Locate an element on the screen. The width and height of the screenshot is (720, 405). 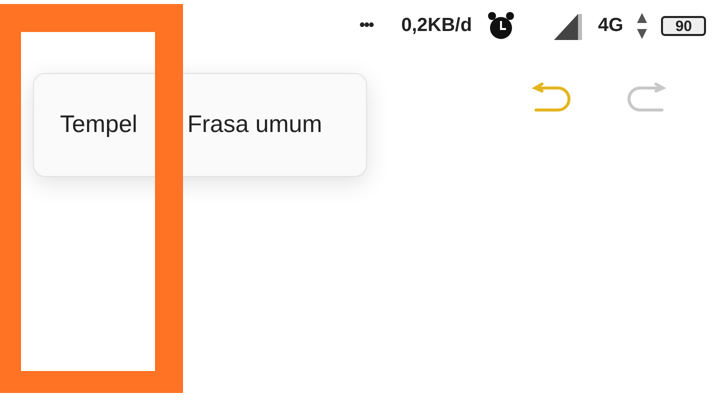
more-dots: ••• is located at coordinates (366, 26).